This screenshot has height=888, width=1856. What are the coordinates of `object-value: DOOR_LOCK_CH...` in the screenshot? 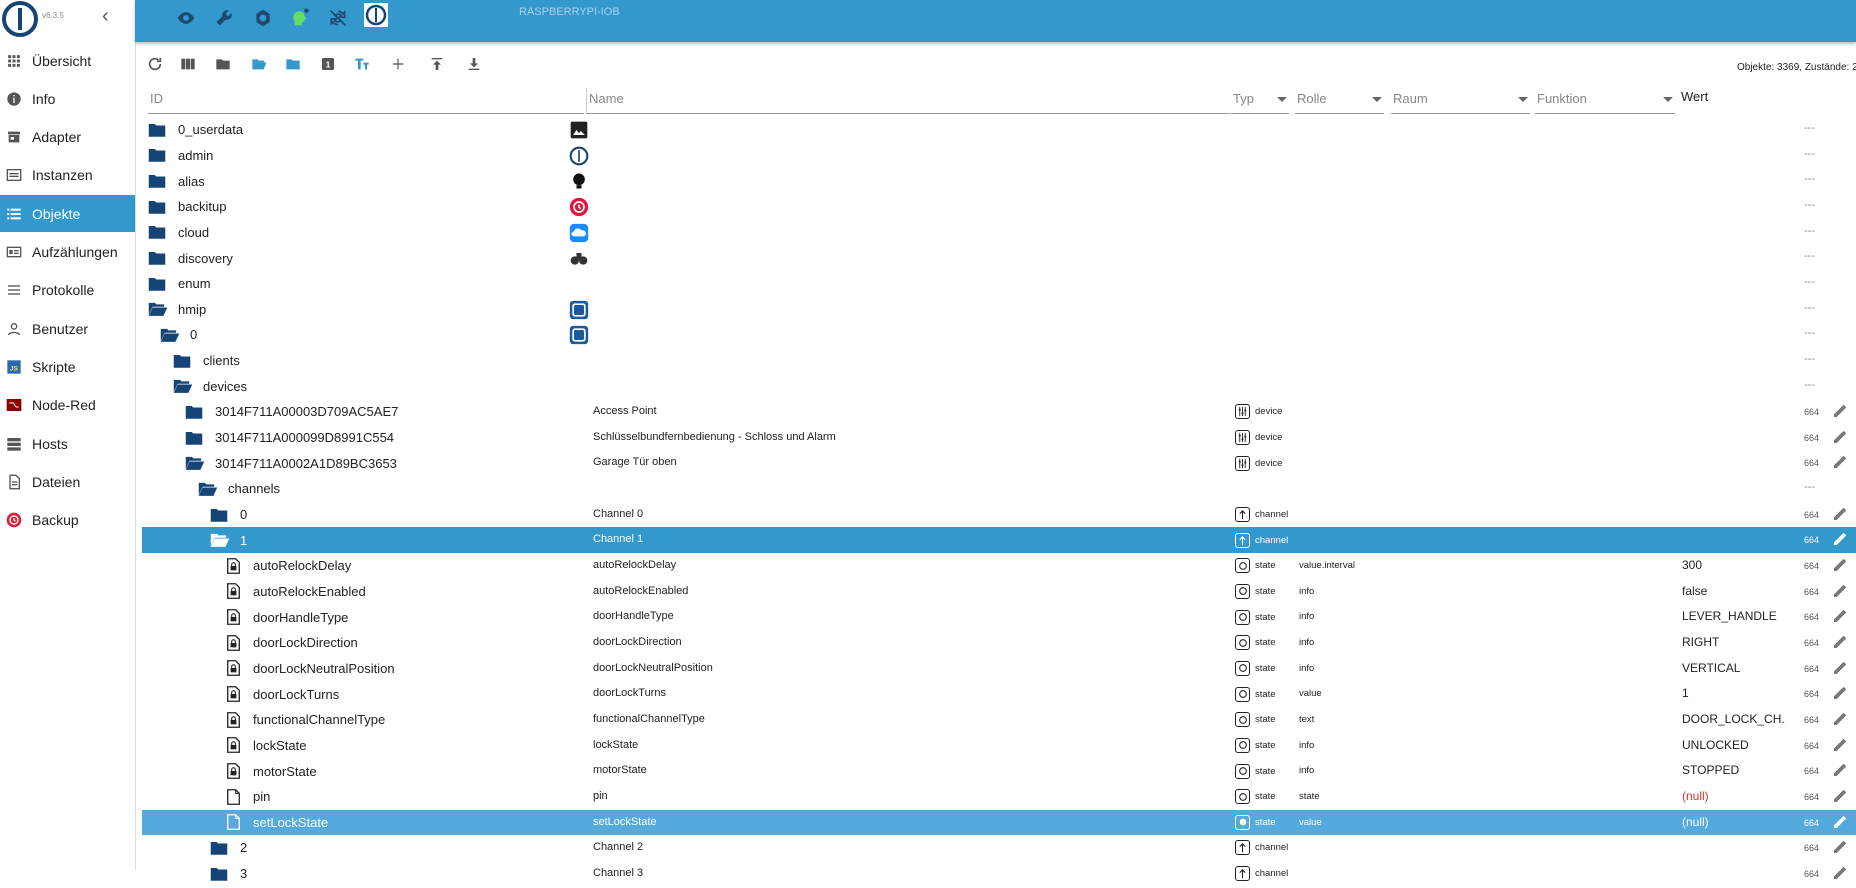 It's located at (1734, 720).